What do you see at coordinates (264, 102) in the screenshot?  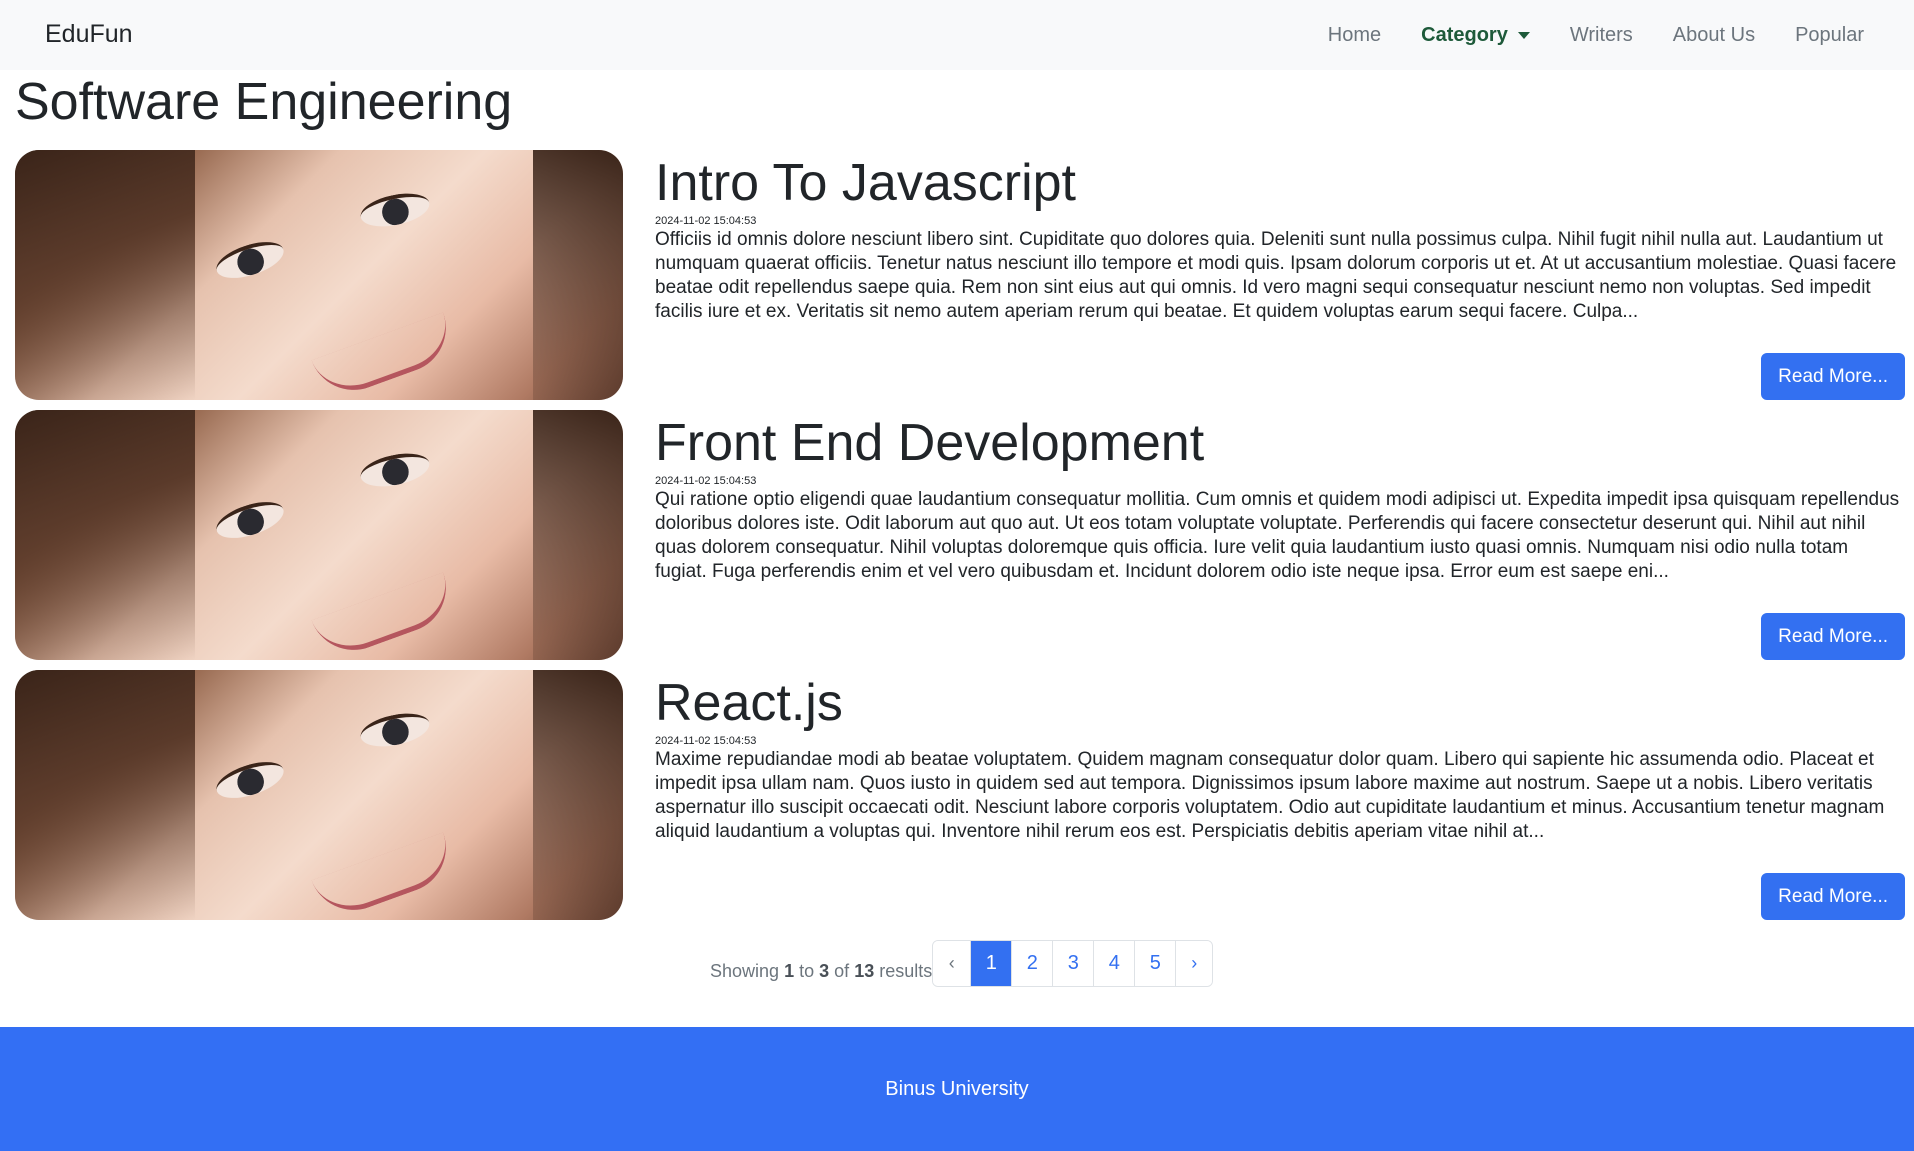 I see `page-title: Software Engineering` at bounding box center [264, 102].